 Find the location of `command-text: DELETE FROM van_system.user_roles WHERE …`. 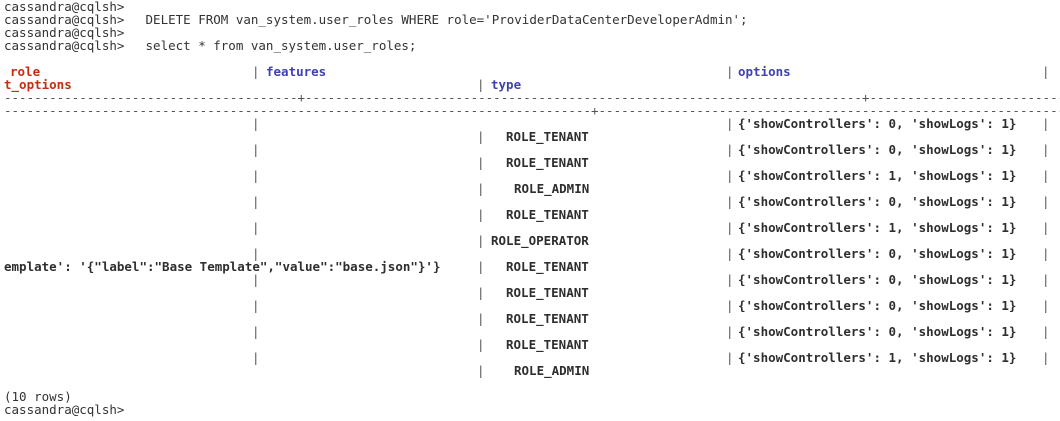

command-text: DELETE FROM van_system.user_roles WHERE … is located at coordinates (443, 19).